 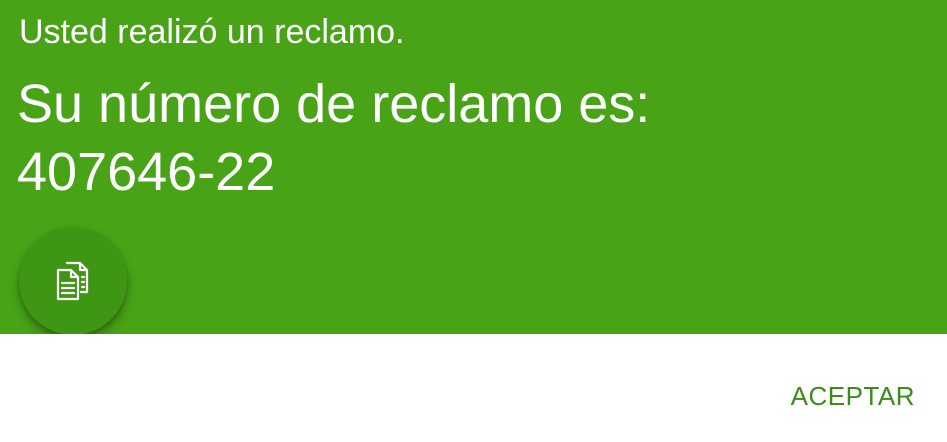 What do you see at coordinates (853, 396) in the screenshot?
I see `accept-button: ACEPTAR` at bounding box center [853, 396].